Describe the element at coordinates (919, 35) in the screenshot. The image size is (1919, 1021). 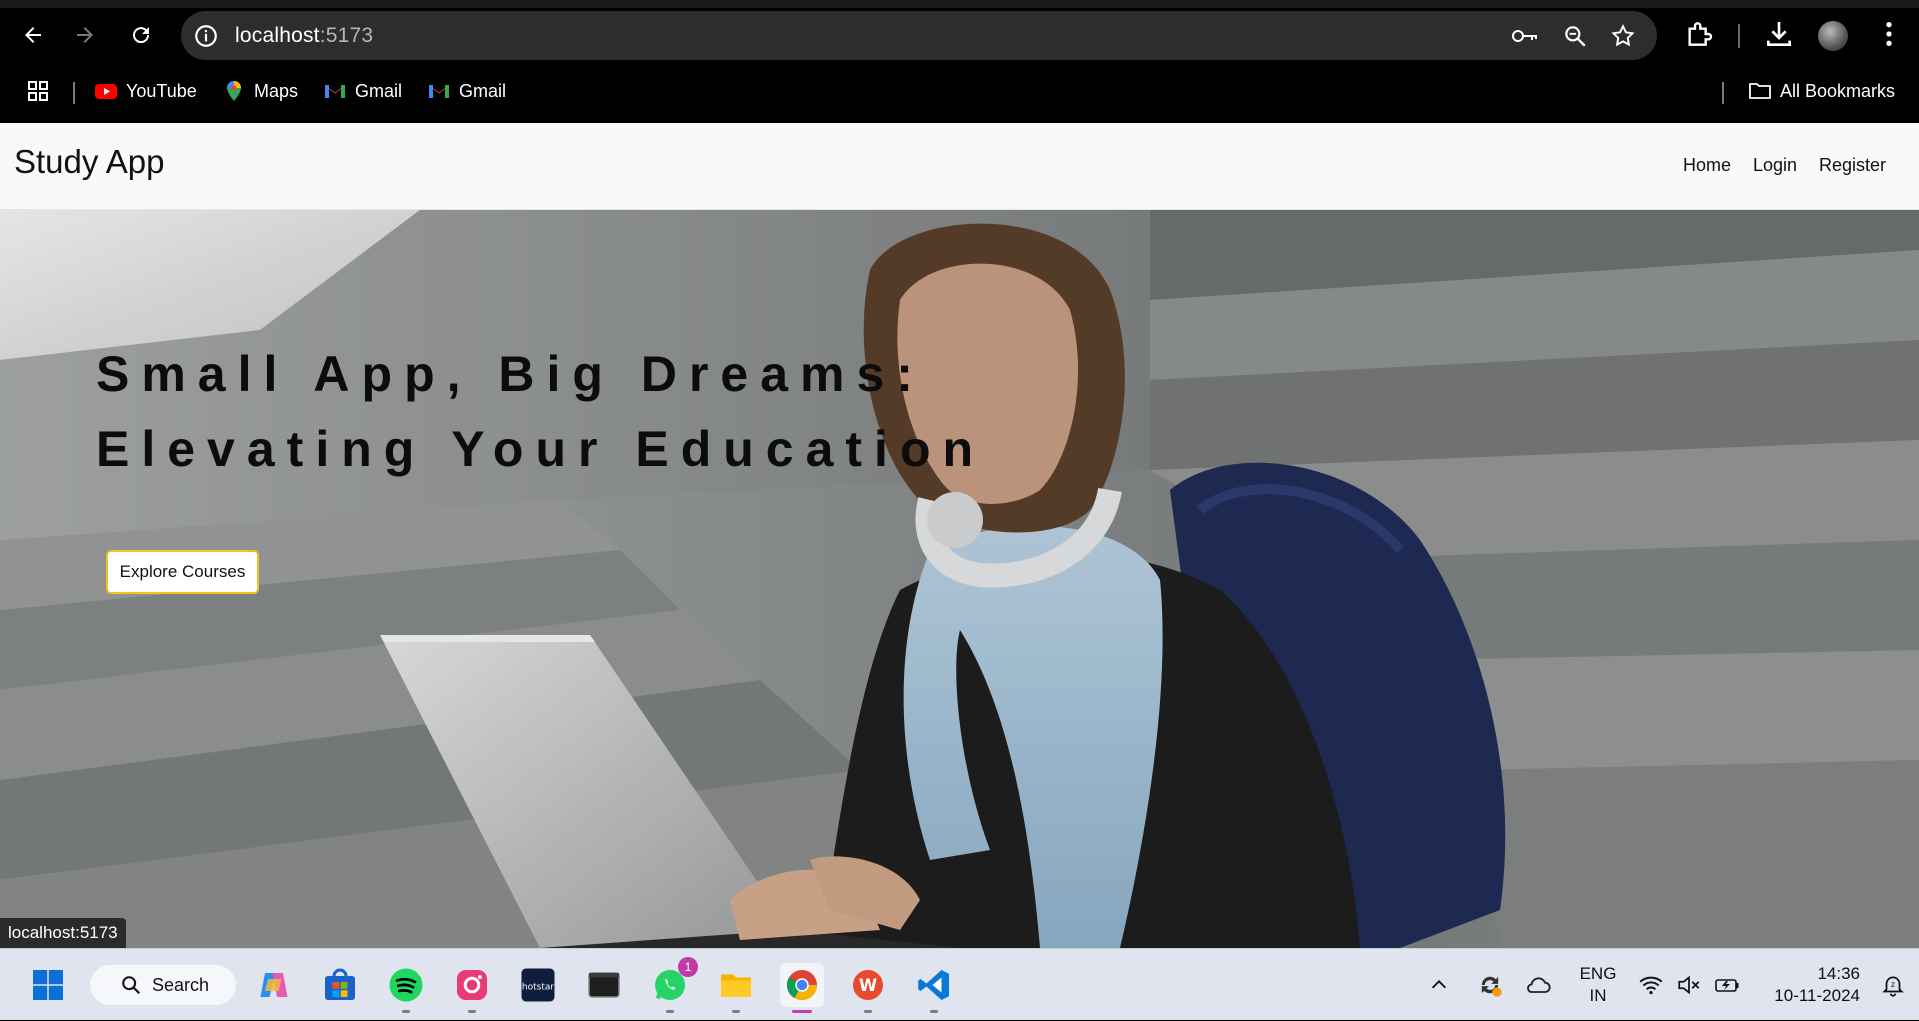
I see `address-bar: localhost:5173` at that location.